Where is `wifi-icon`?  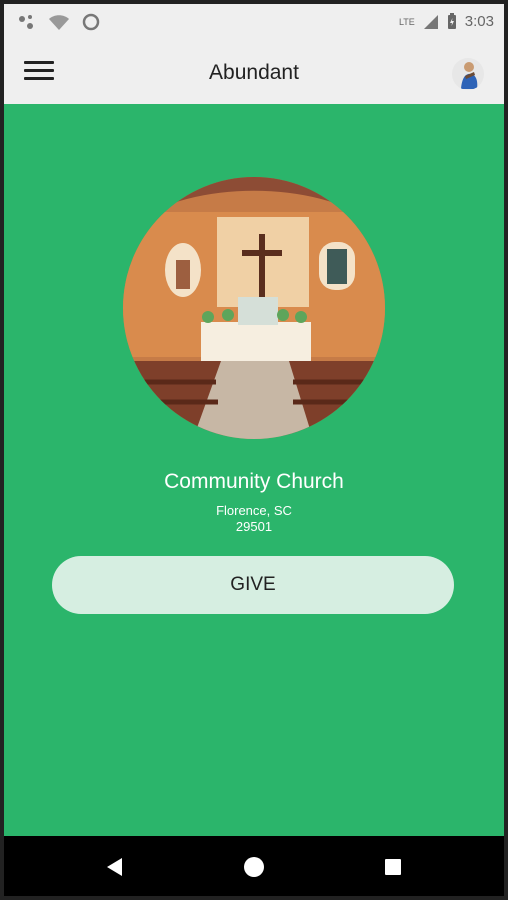 wifi-icon is located at coordinates (59, 22).